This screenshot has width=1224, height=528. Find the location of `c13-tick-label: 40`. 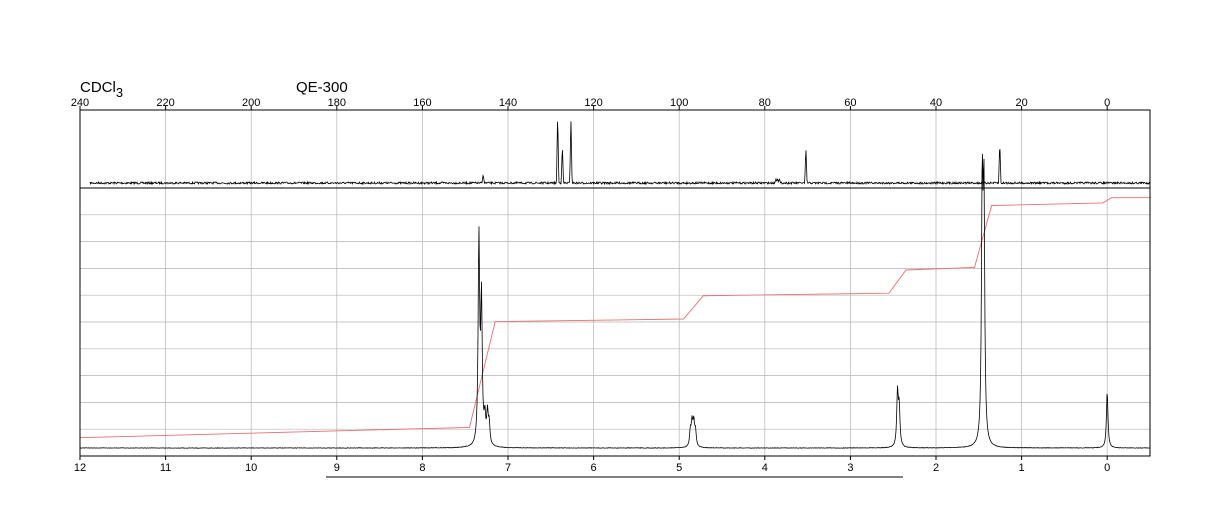

c13-tick-label: 40 is located at coordinates (936, 103).